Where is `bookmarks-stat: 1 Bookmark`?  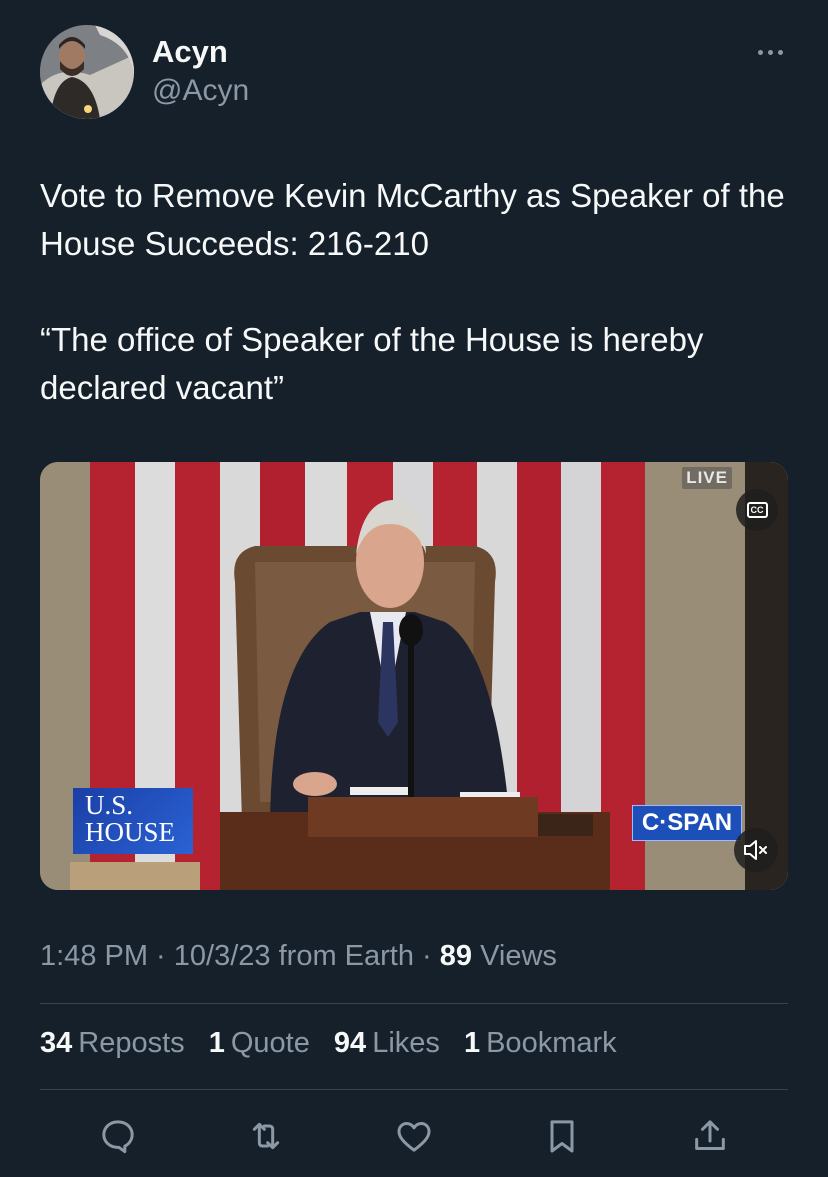
bookmarks-stat: 1 Bookmark is located at coordinates (540, 1043).